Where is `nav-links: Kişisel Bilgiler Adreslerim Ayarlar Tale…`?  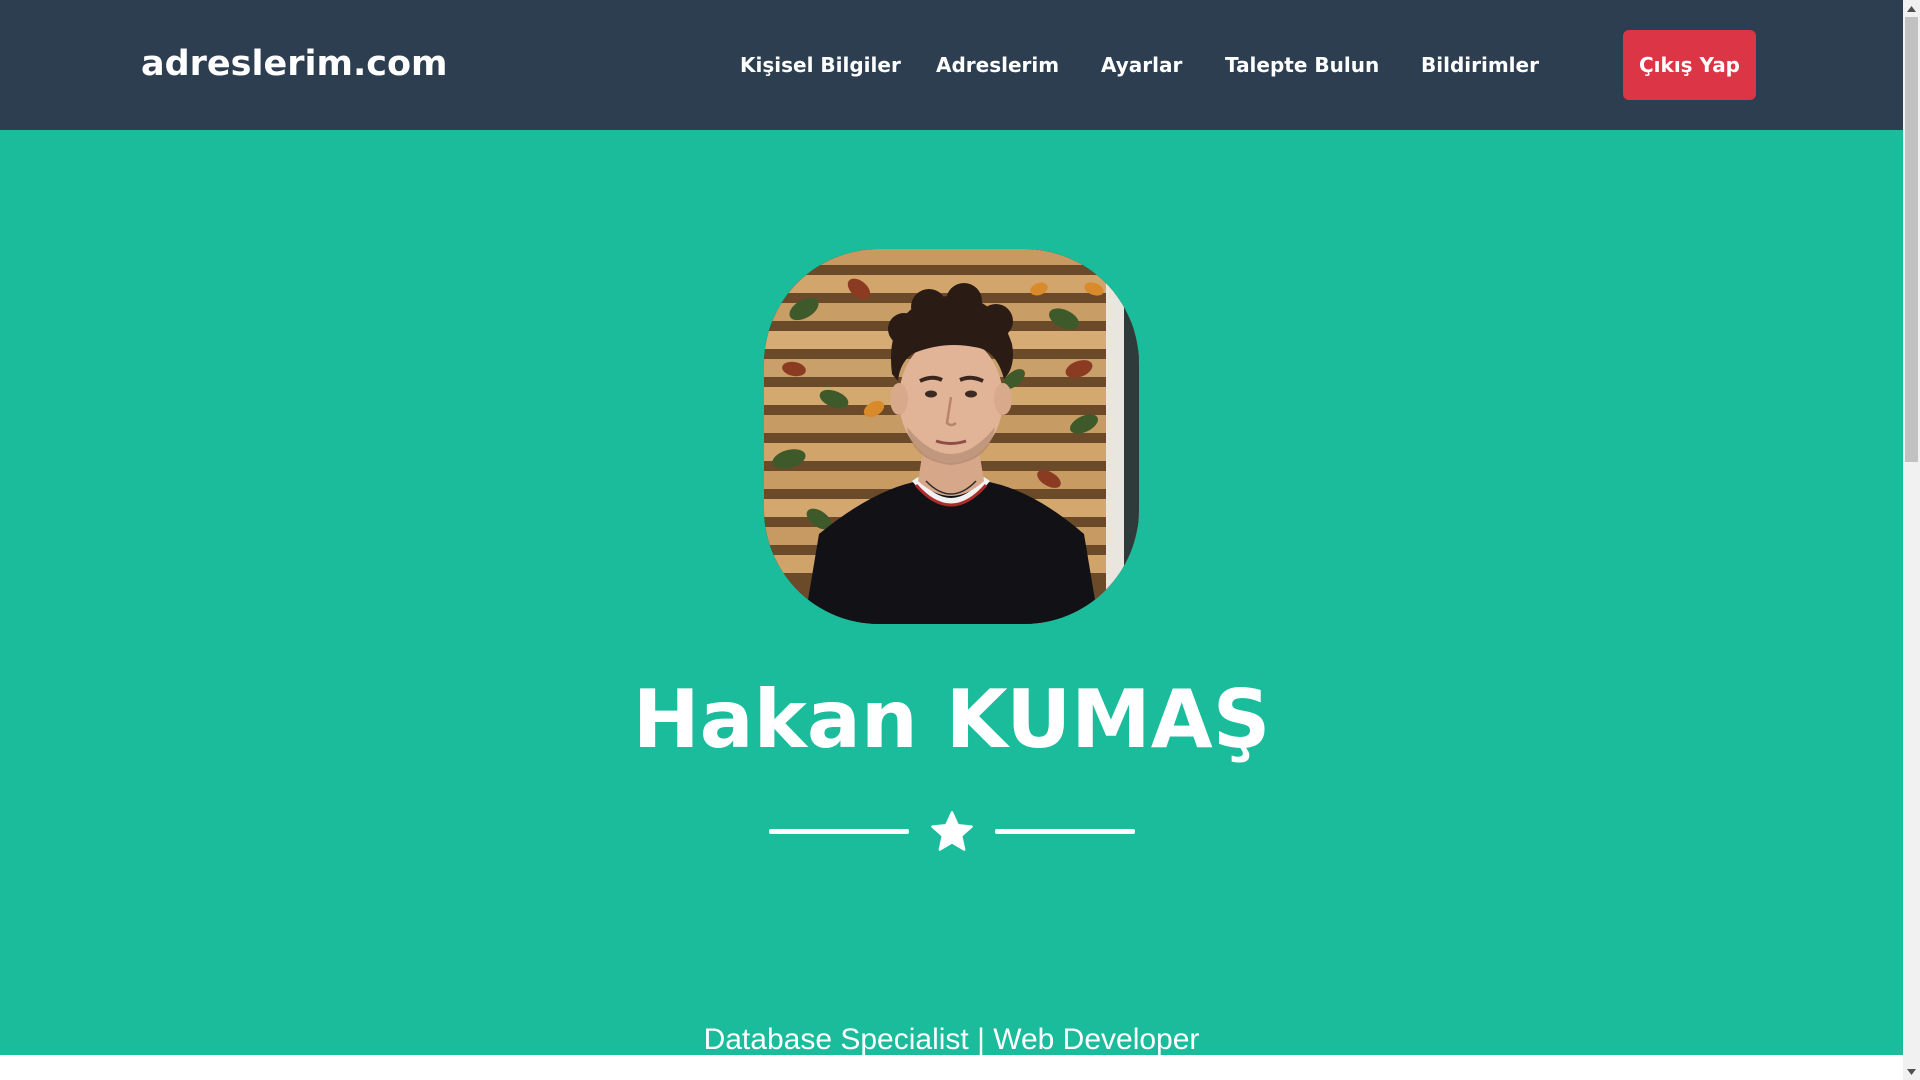 nav-links: Kişisel Bilgiler Adreslerim Ayarlar Tale… is located at coordinates (951, 66).